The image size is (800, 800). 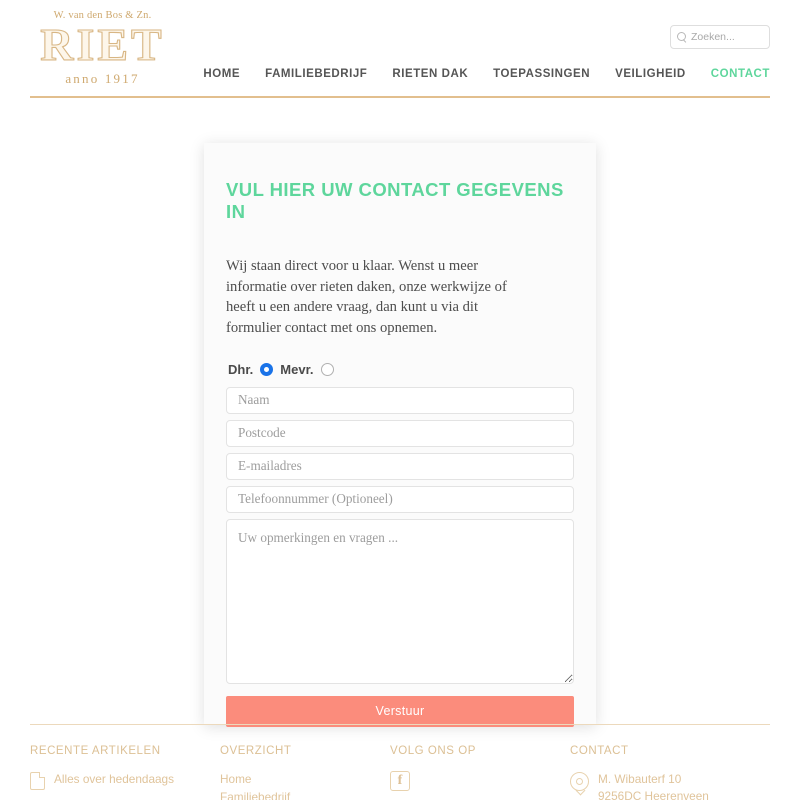 I want to click on email-input, so click(x=400, y=466).